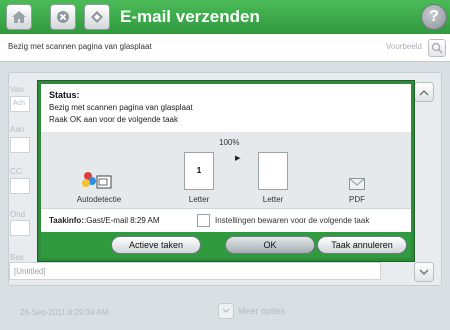  I want to click on cancel-job-button: Taak annuleren, so click(362, 245).